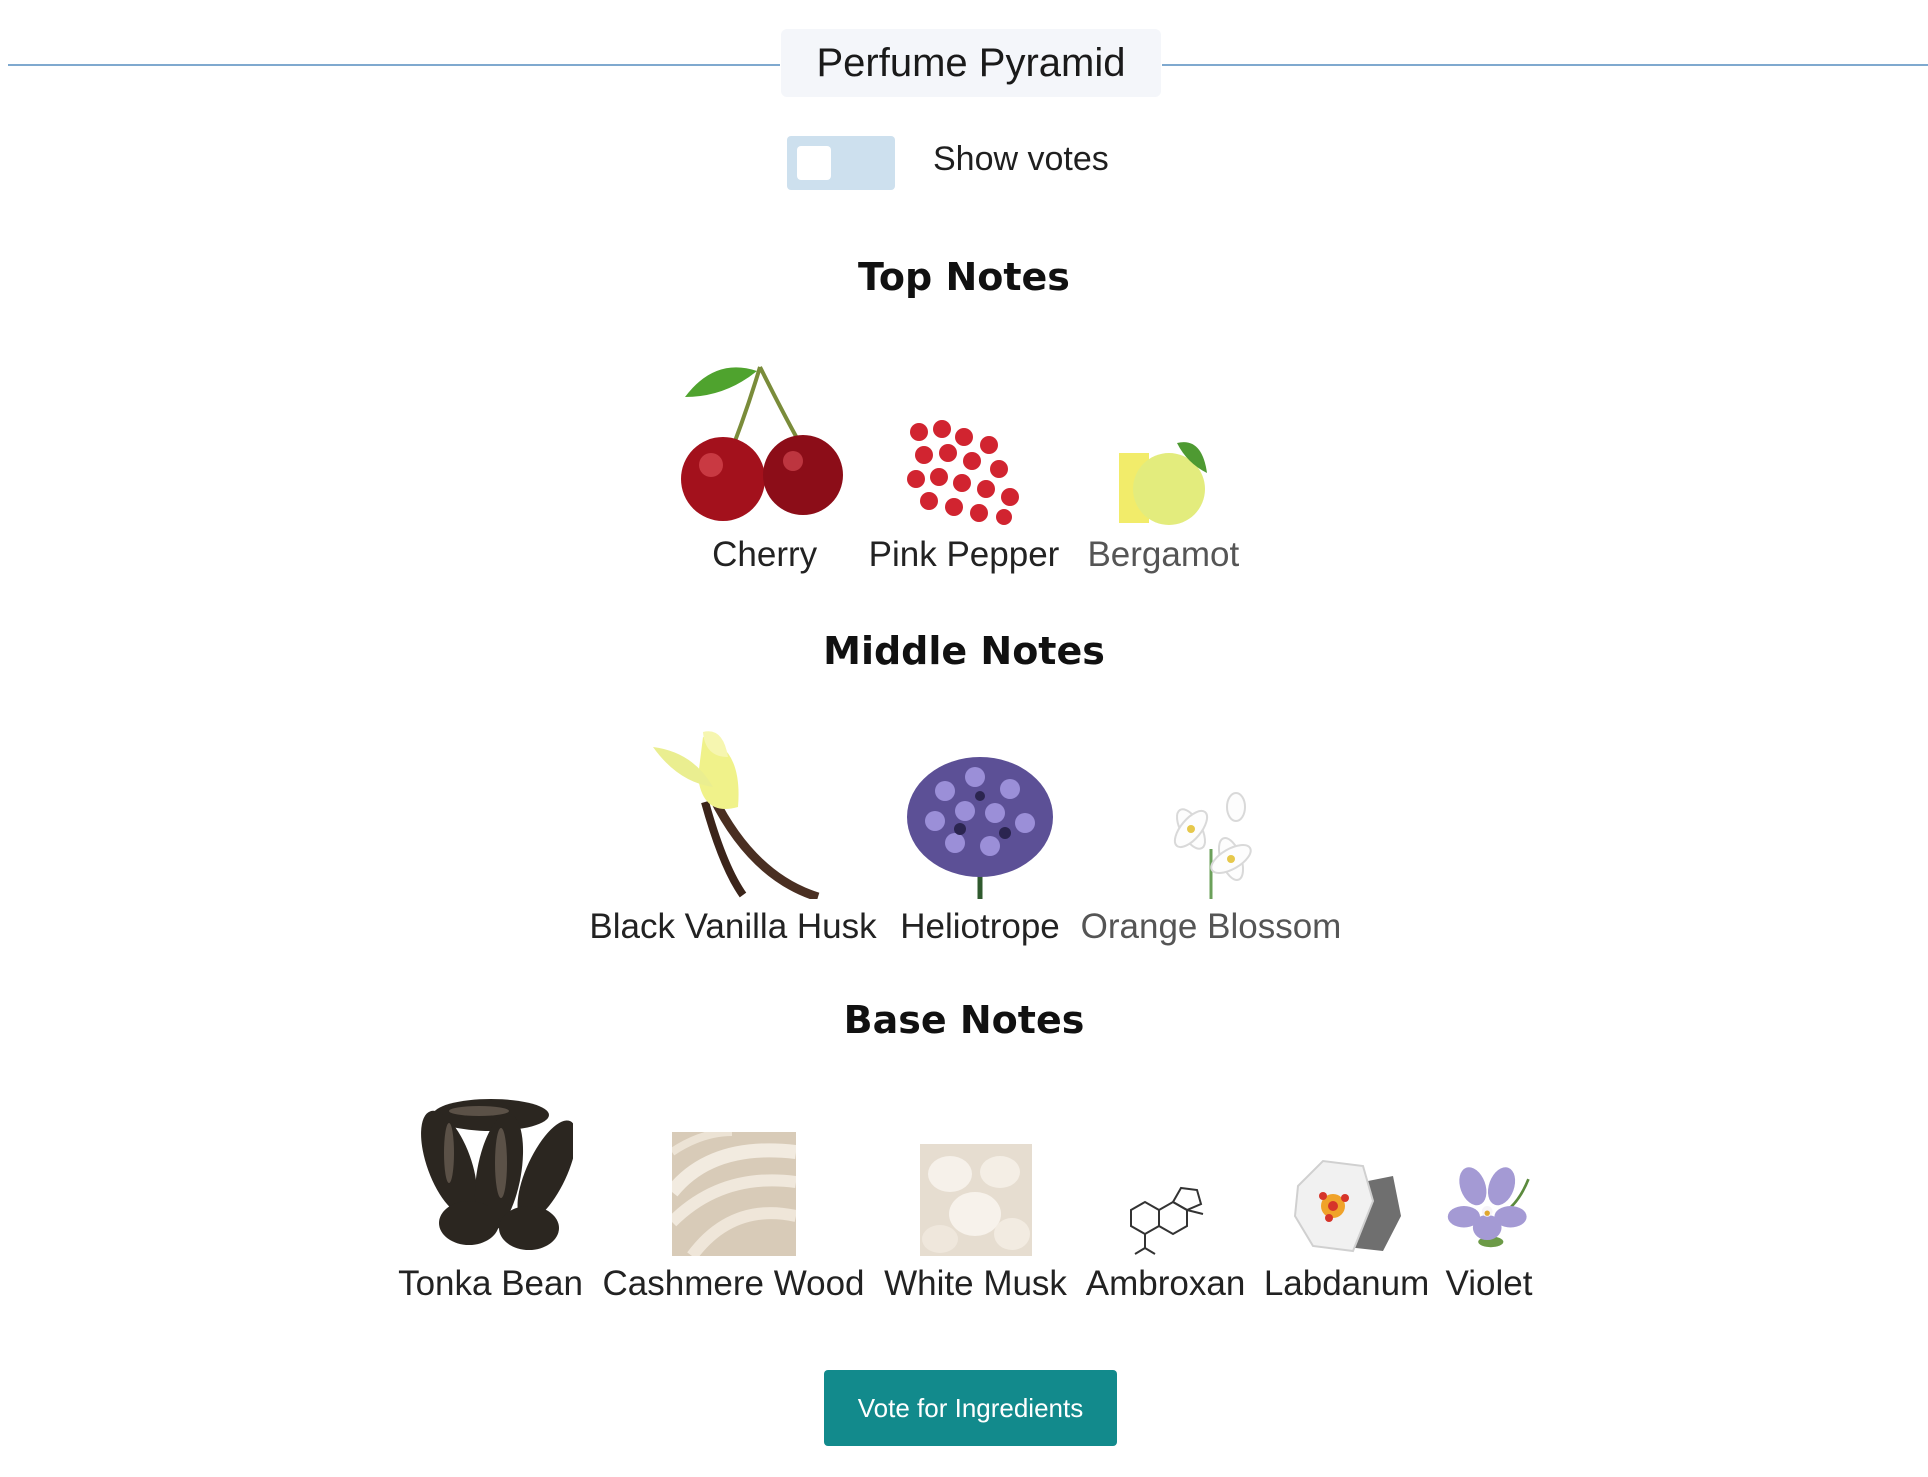 The height and width of the screenshot is (1477, 1928). Describe the element at coordinates (1163, 554) in the screenshot. I see `note-label: Bergamot` at that location.